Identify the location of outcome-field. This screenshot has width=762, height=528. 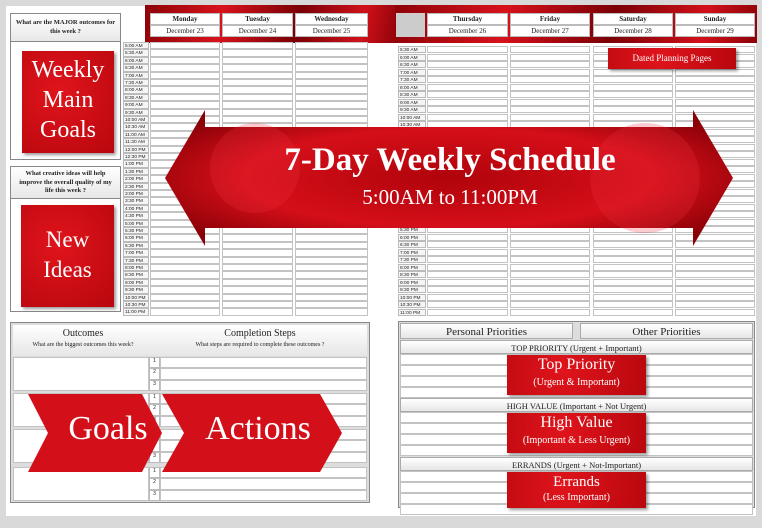
(81, 374).